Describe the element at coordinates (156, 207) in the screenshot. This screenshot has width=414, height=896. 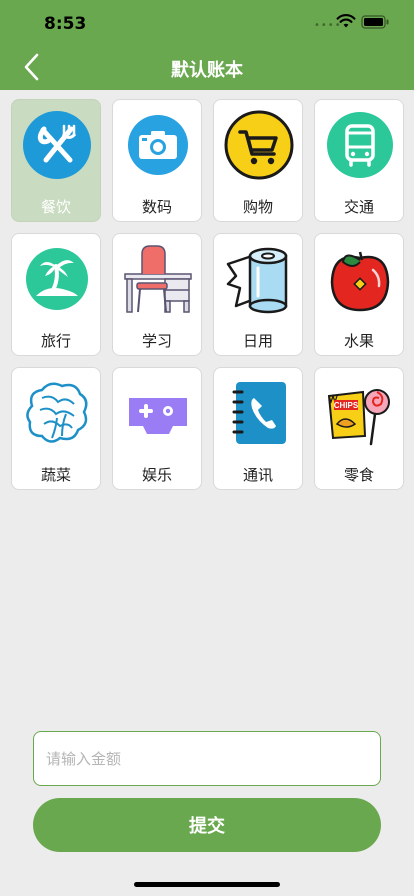
I see `category-label: 数码` at that location.